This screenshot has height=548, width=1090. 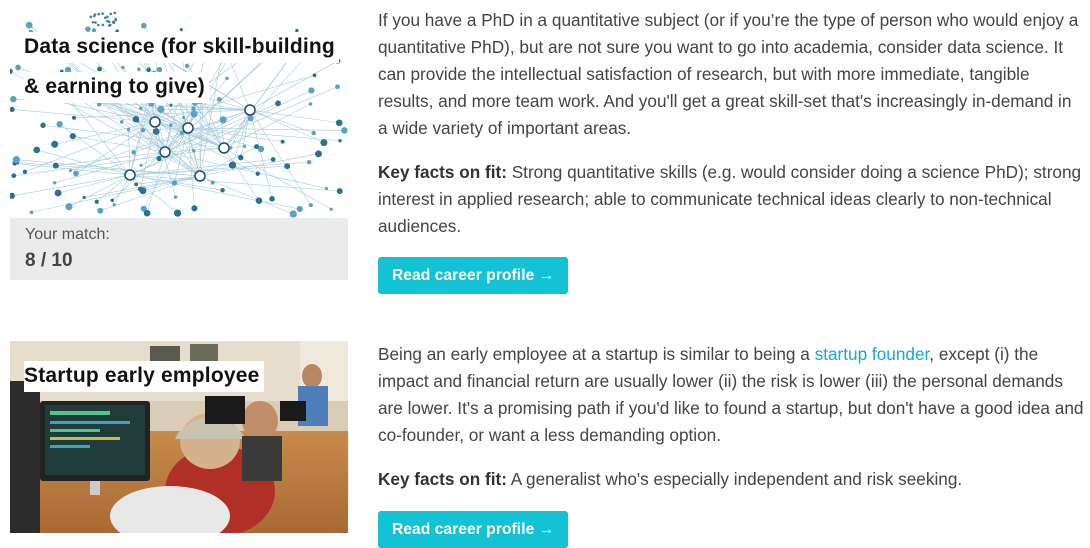 What do you see at coordinates (49, 261) in the screenshot?
I see `match-score: 8 / 10` at bounding box center [49, 261].